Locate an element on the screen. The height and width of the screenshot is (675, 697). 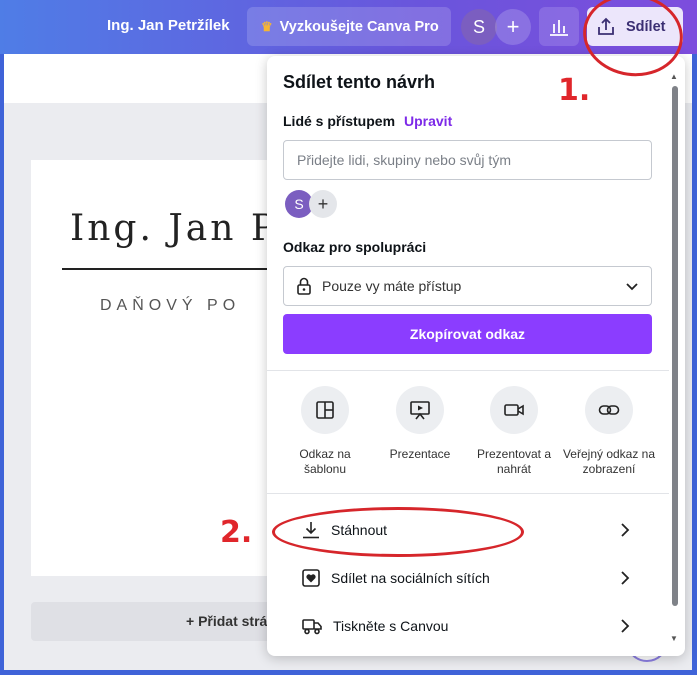
access-level-select: Pouze vy máte přístup is located at coordinates (467, 286).